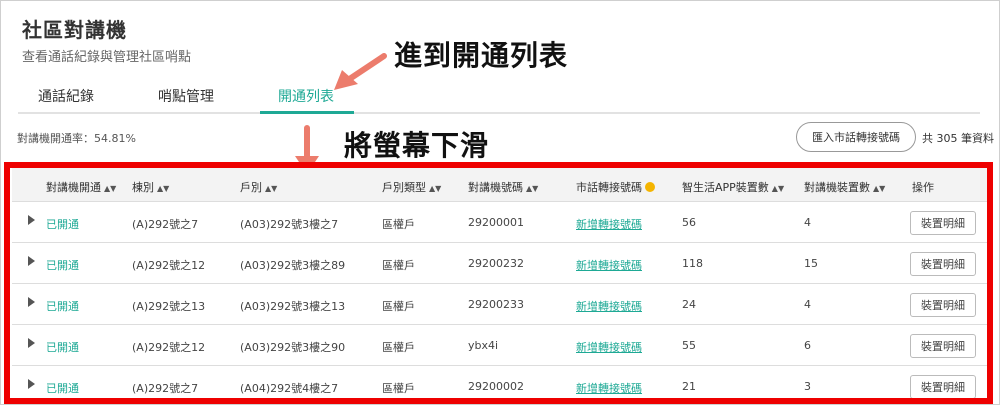 The image size is (1000, 405). I want to click on import-landline-button: 匯入市話轉接號碼, so click(856, 137).